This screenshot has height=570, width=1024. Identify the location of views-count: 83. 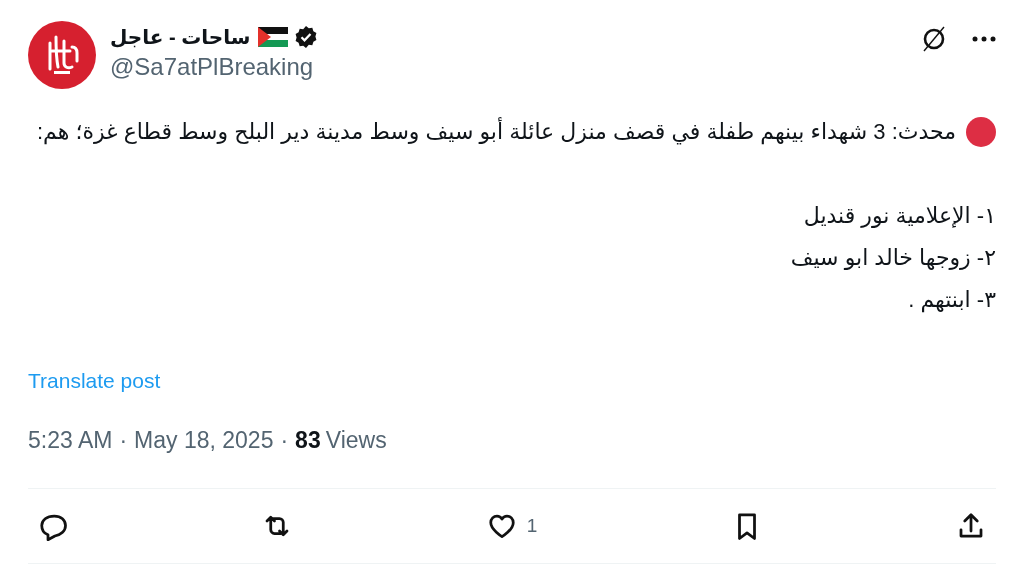
(308, 440).